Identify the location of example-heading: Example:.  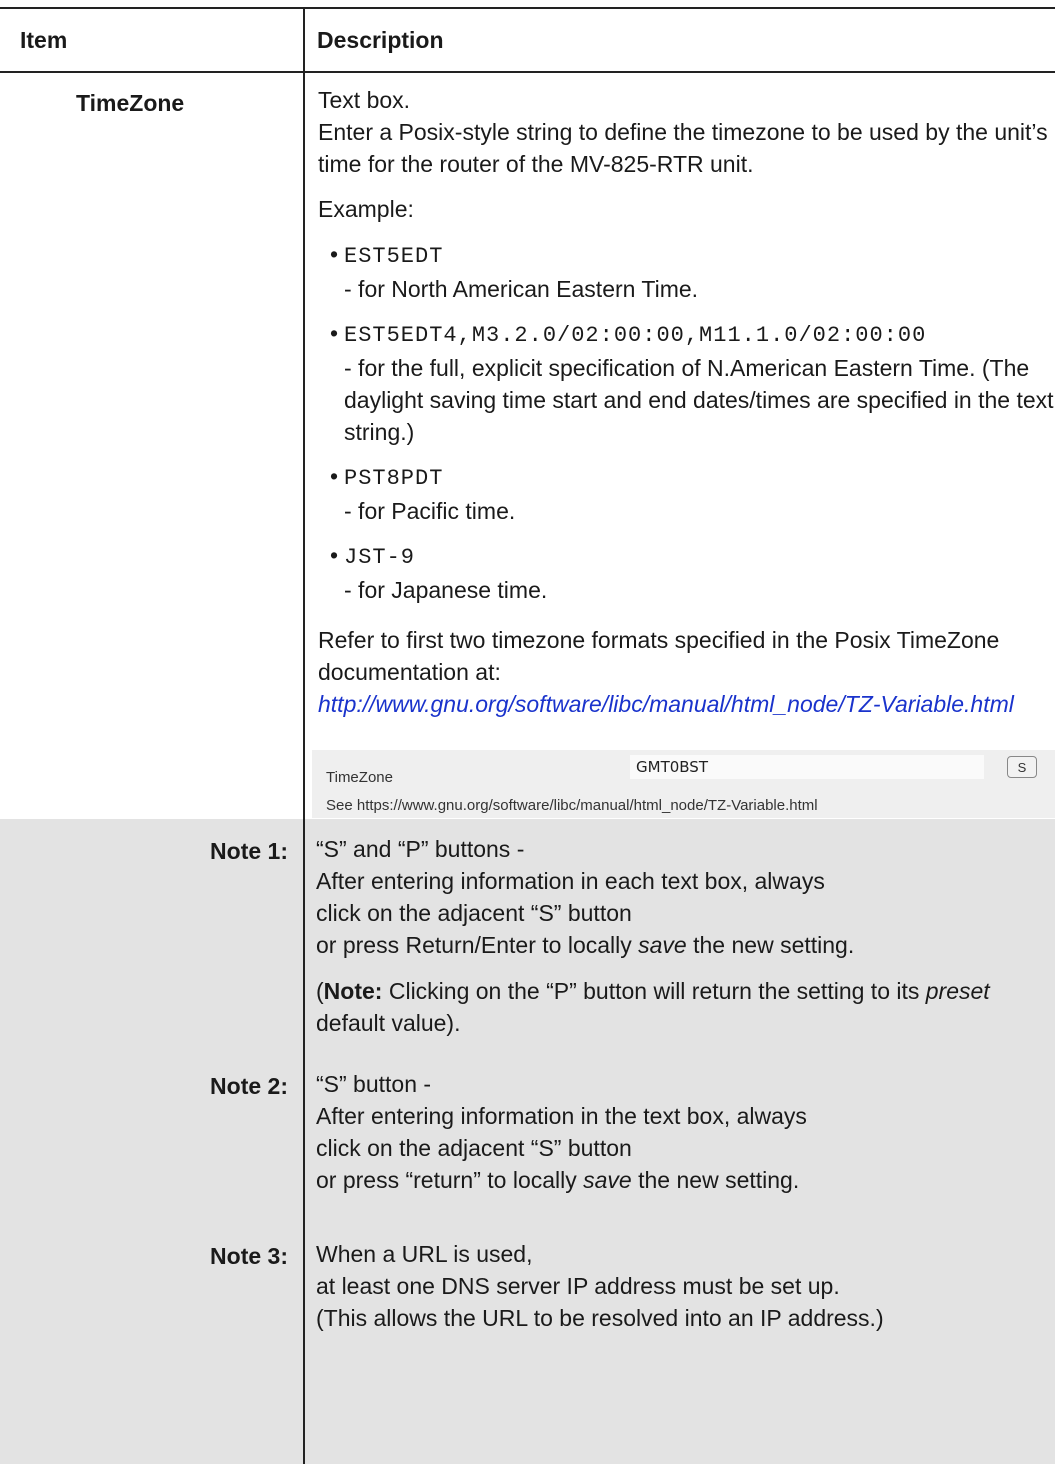
(366, 209).